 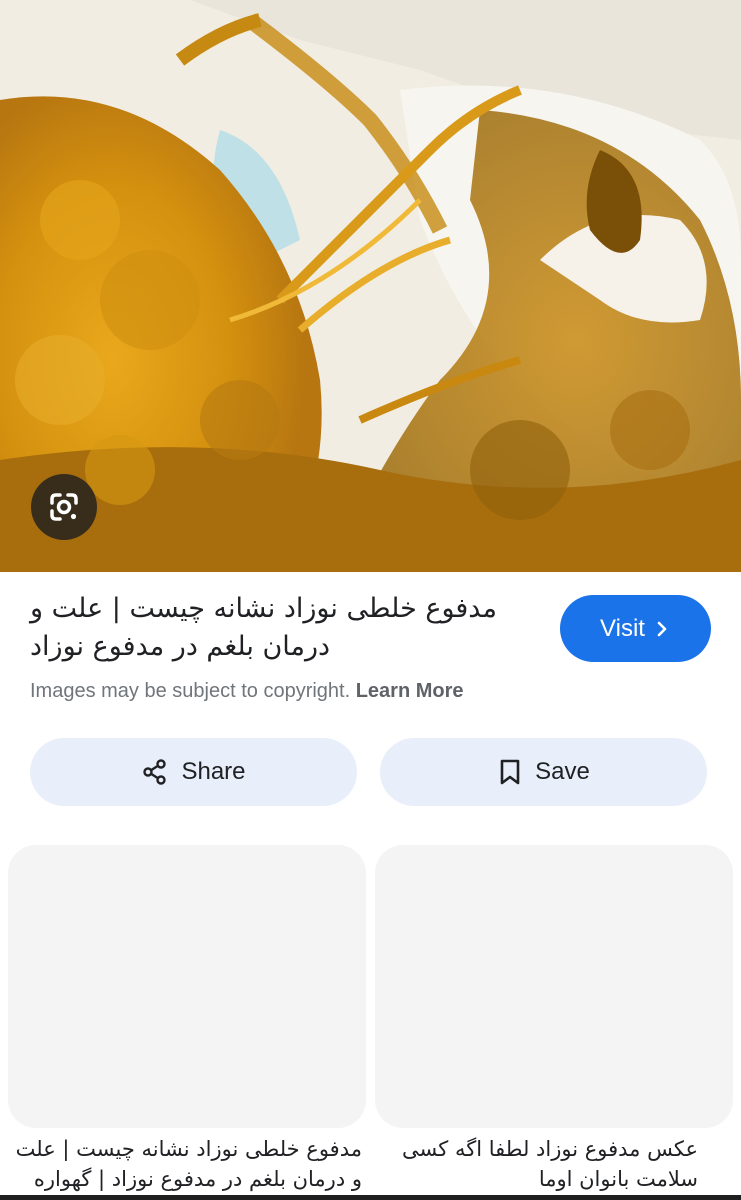 I want to click on copyright-text: Images may be subject to copyright., so click(x=190, y=691).